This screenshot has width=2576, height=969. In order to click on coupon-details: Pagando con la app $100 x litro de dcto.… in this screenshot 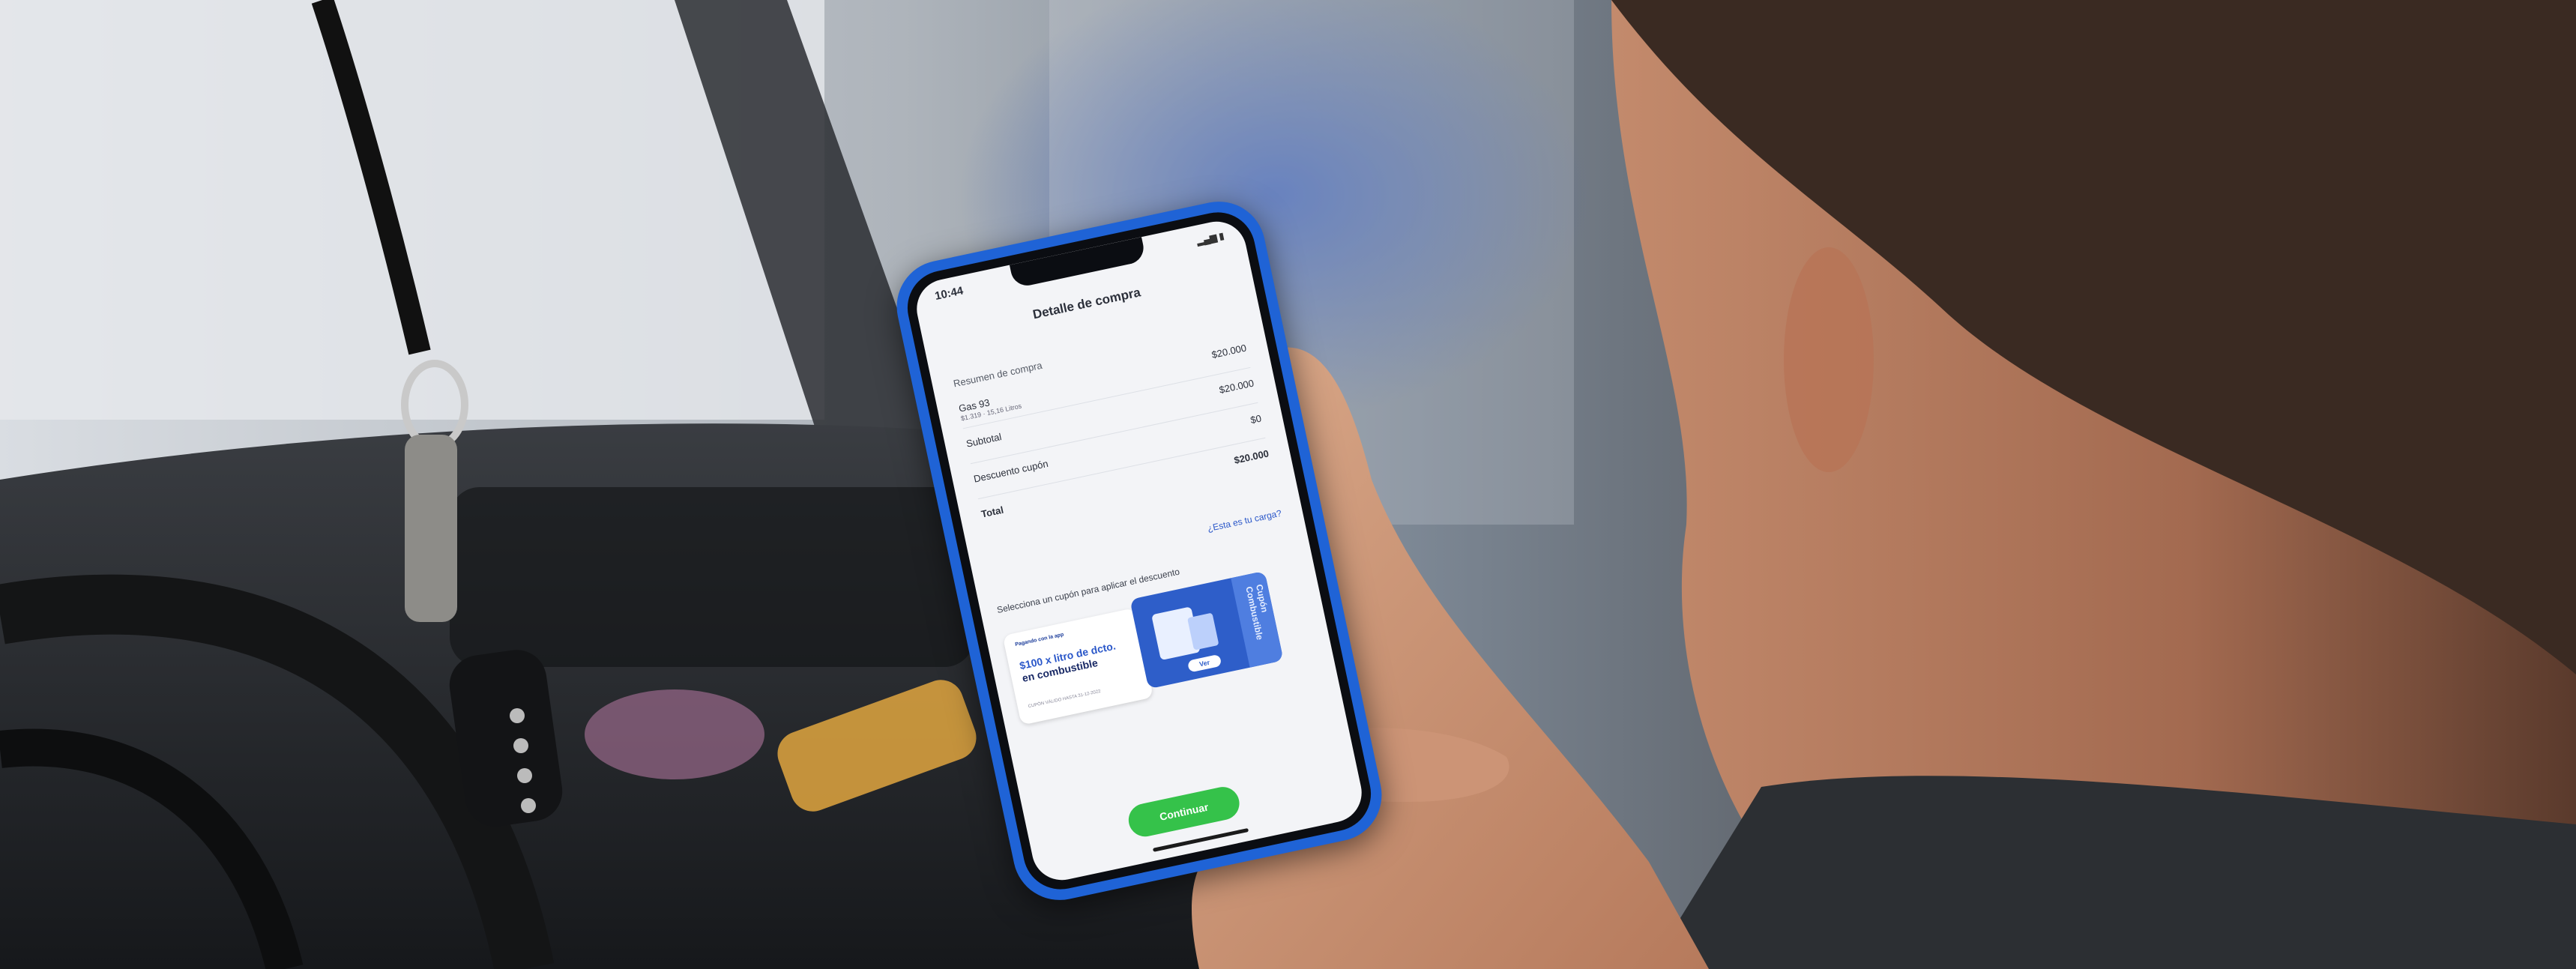, I will do `click(1078, 666)`.